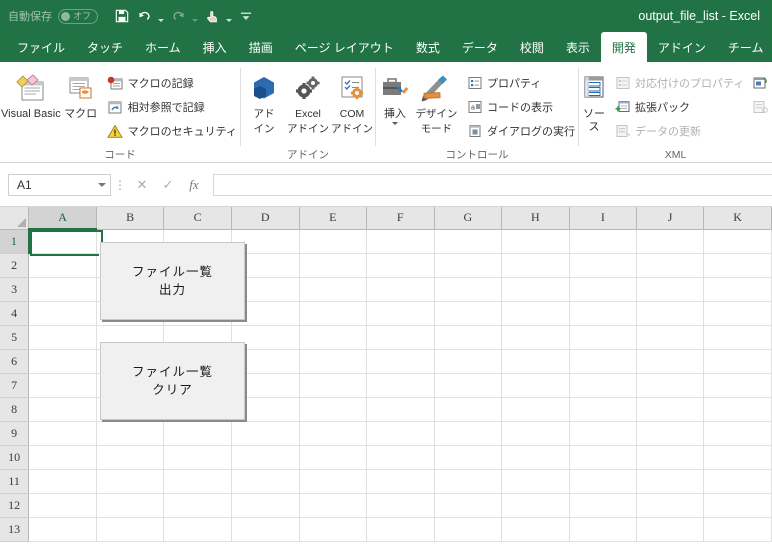 This screenshot has width=772, height=551. I want to click on cell-f1, so click(400, 241).